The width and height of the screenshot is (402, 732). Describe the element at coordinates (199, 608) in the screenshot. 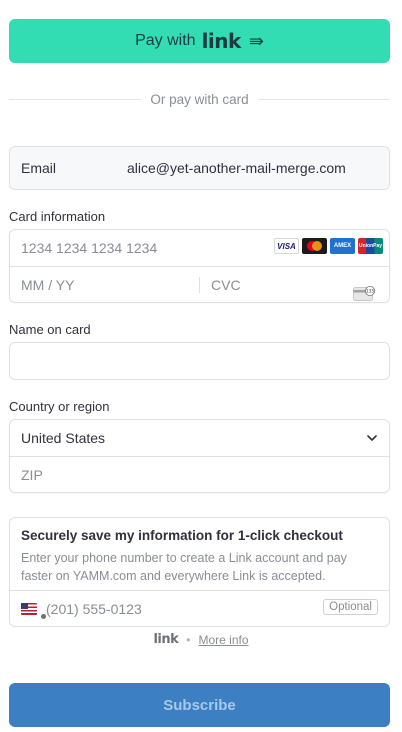

I see `phone-input: (201) 555-0123 Optional` at that location.